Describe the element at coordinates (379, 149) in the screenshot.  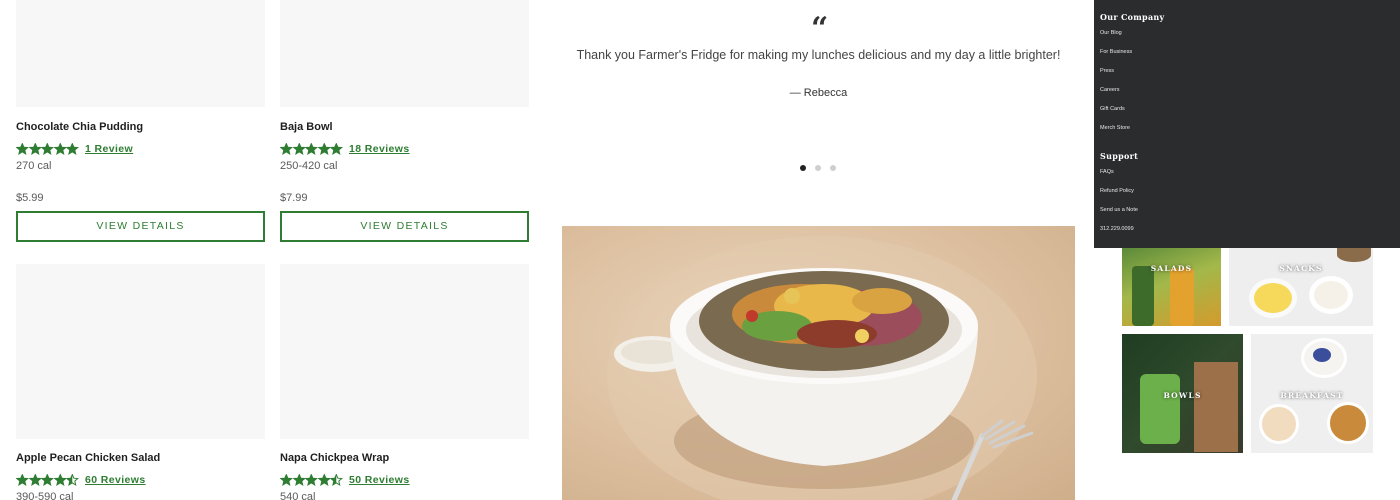
I see `reviews-link: 18 Reviews` at that location.